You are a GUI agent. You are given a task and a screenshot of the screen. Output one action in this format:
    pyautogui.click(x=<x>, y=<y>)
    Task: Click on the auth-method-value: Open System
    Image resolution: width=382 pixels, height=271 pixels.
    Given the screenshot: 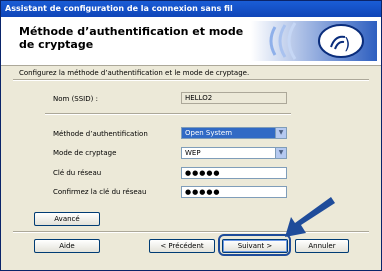 What is the action you would take?
    pyautogui.click(x=209, y=133)
    